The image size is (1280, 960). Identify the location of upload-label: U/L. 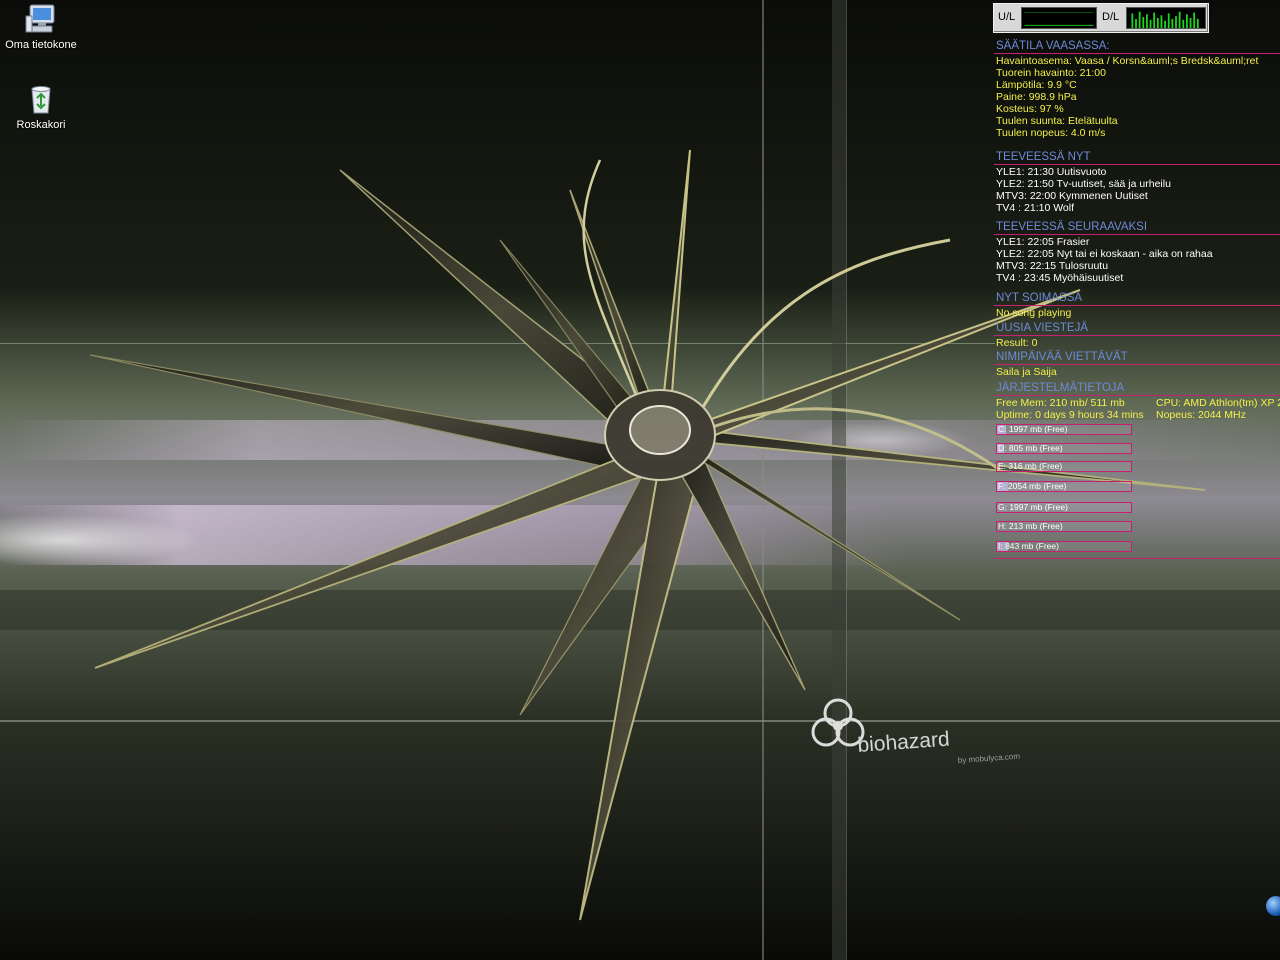
(1007, 17).